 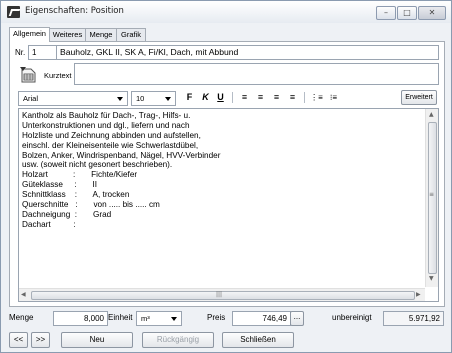 What do you see at coordinates (244, 97) in the screenshot?
I see `align-left-icon: ≡` at bounding box center [244, 97].